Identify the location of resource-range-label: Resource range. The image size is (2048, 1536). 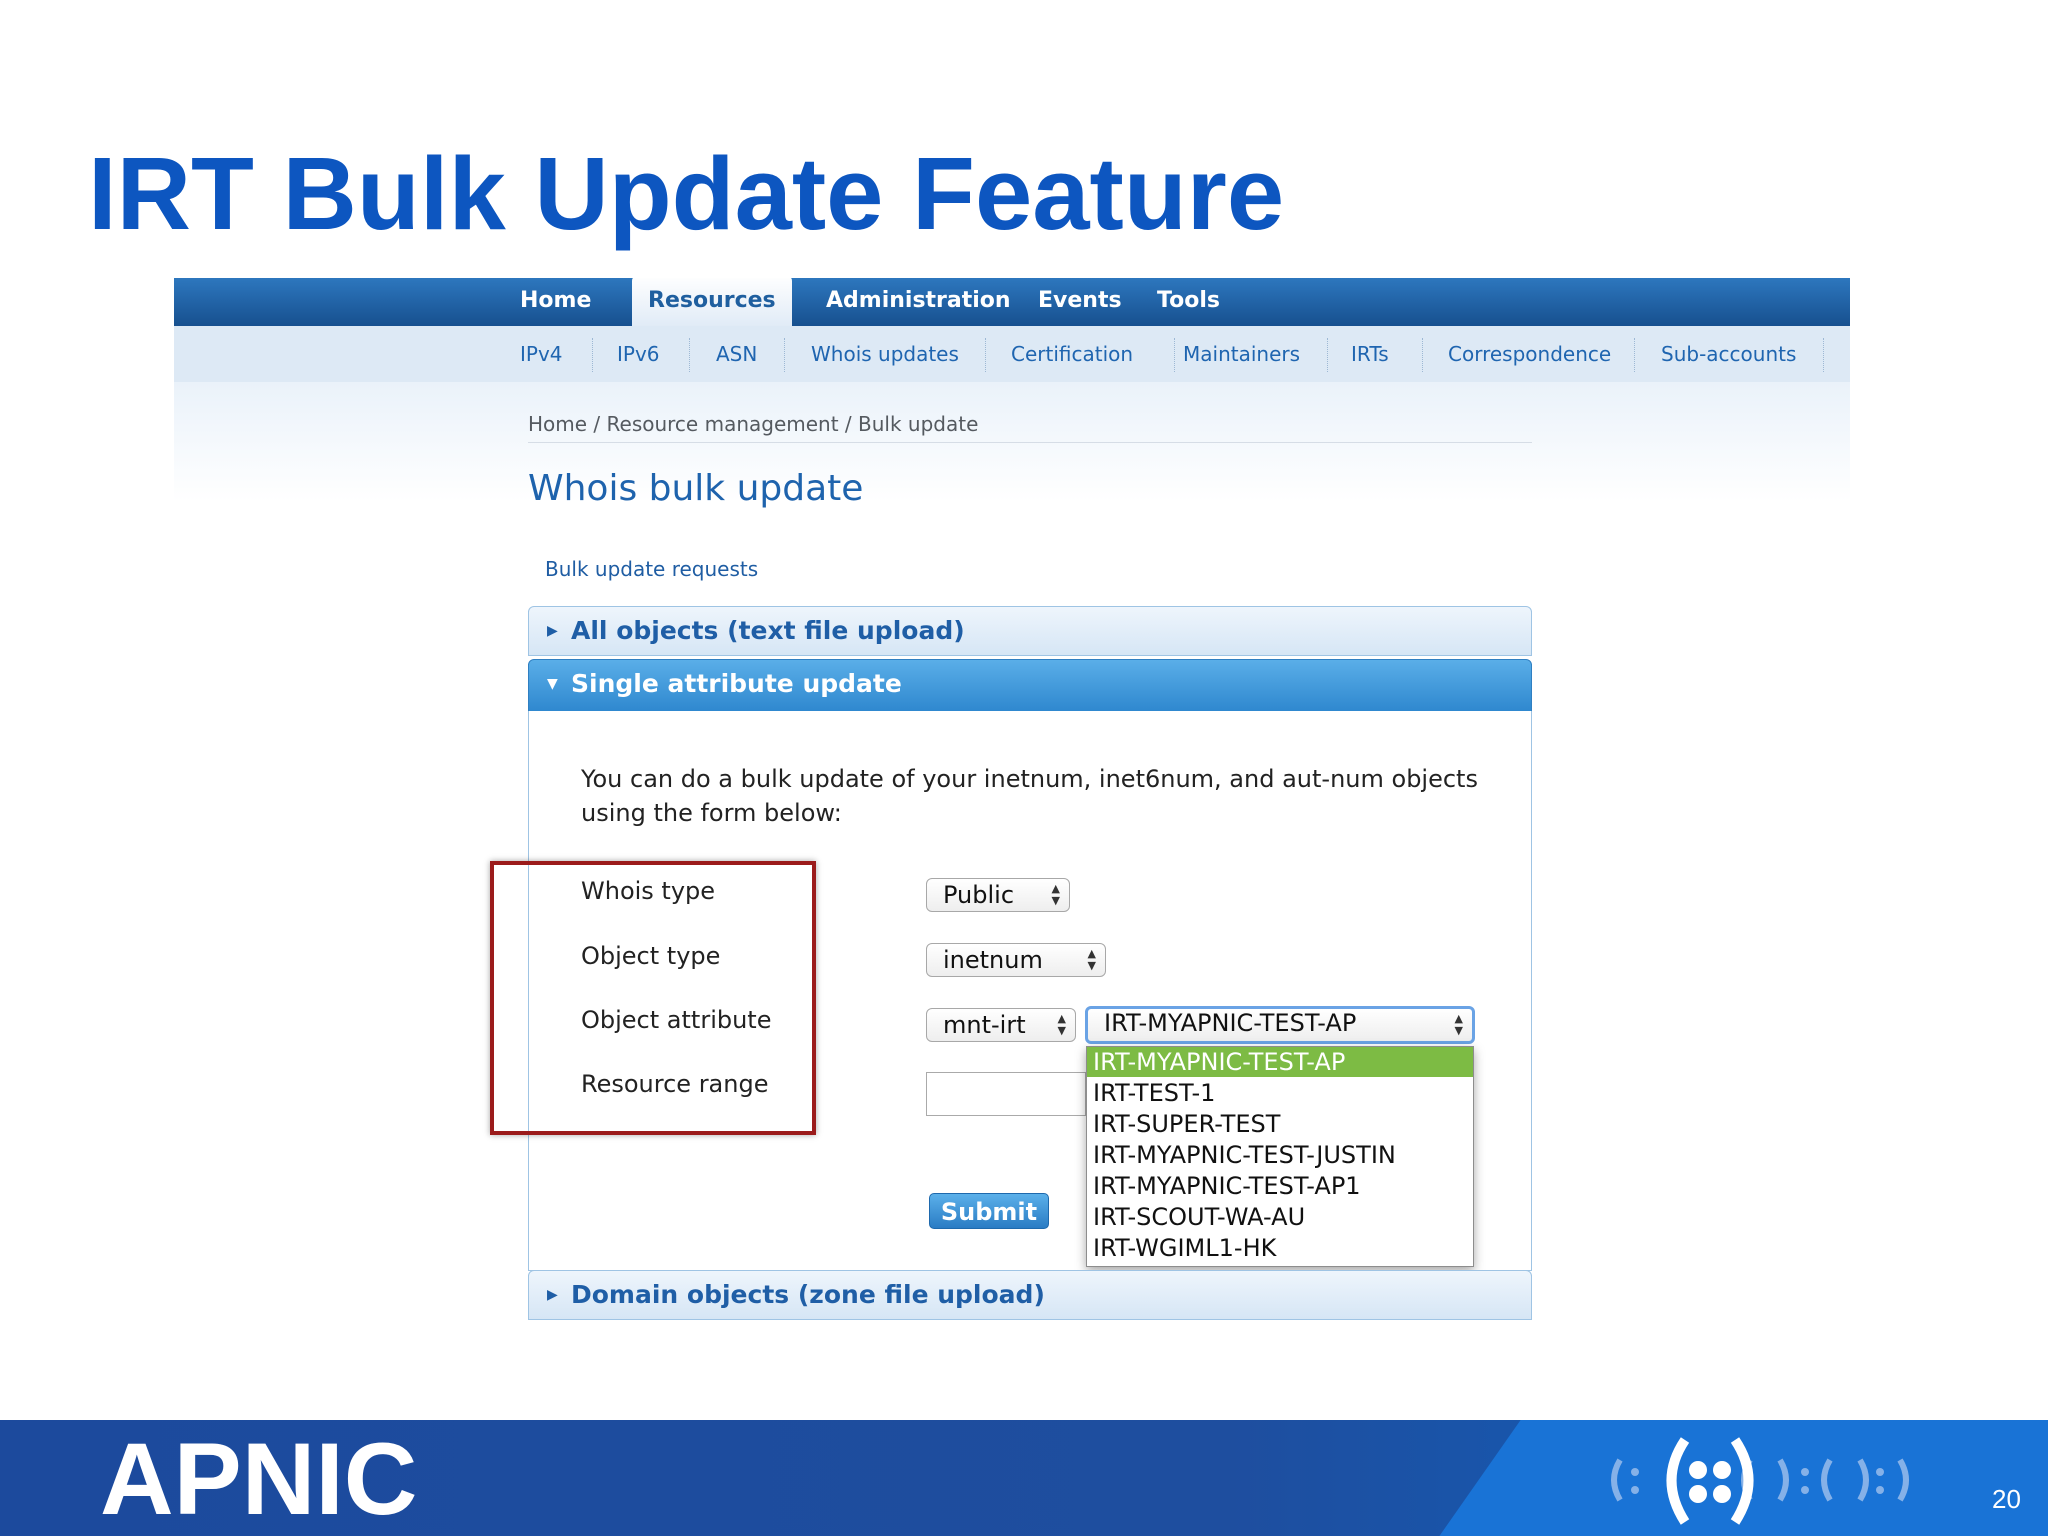
(675, 1084).